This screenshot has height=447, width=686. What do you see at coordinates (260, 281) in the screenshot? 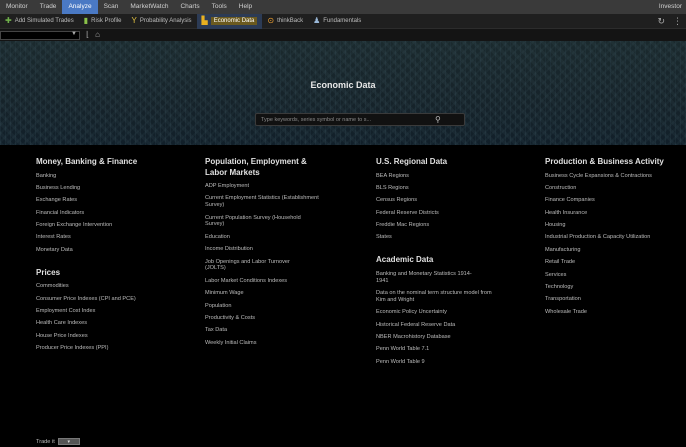
I see `category-link: Labor Market Conditions Indexes` at bounding box center [260, 281].